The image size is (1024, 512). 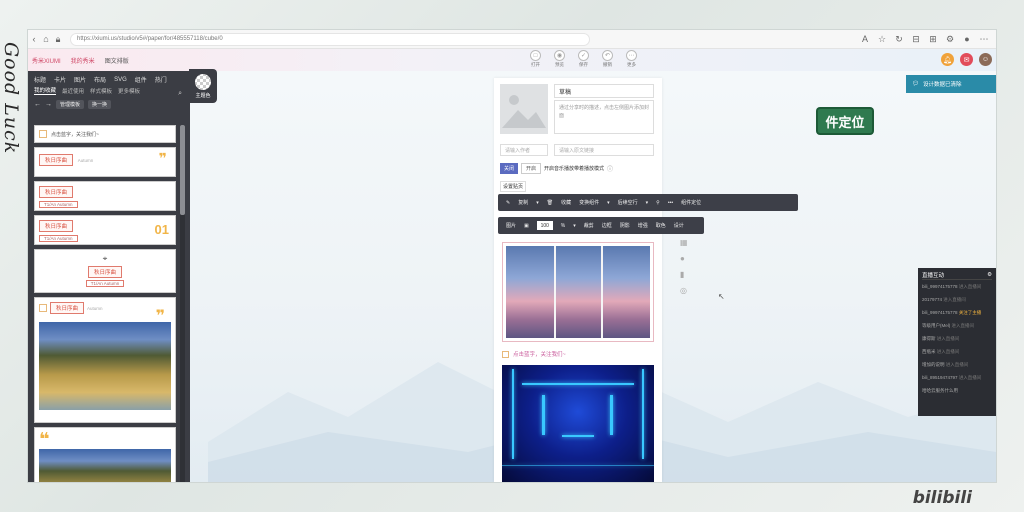 What do you see at coordinates (625, 225) in the screenshot?
I see `shadow-button: 阴影` at bounding box center [625, 225].